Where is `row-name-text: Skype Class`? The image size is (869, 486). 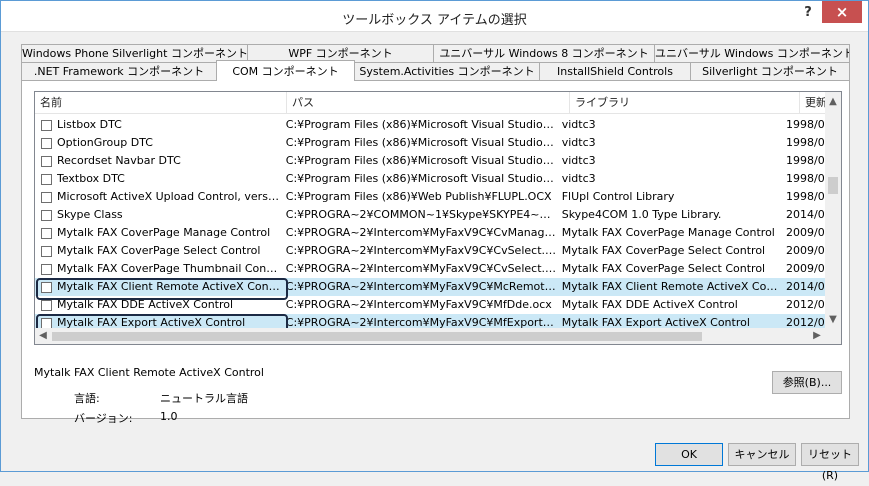 row-name-text: Skype Class is located at coordinates (90, 214).